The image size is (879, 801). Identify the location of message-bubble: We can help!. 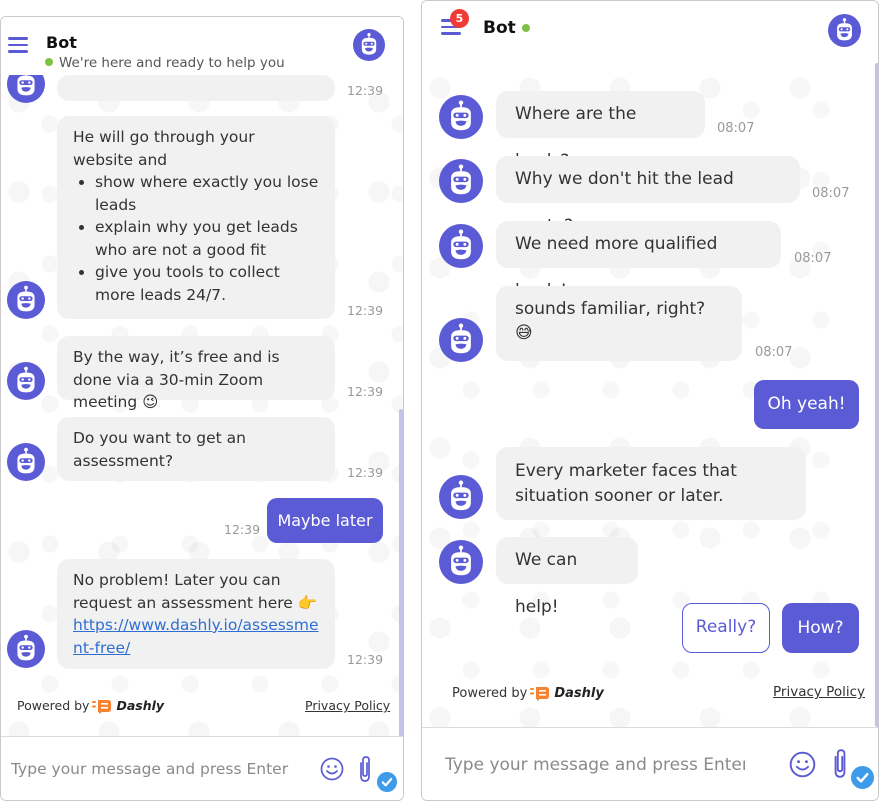
(567, 577).